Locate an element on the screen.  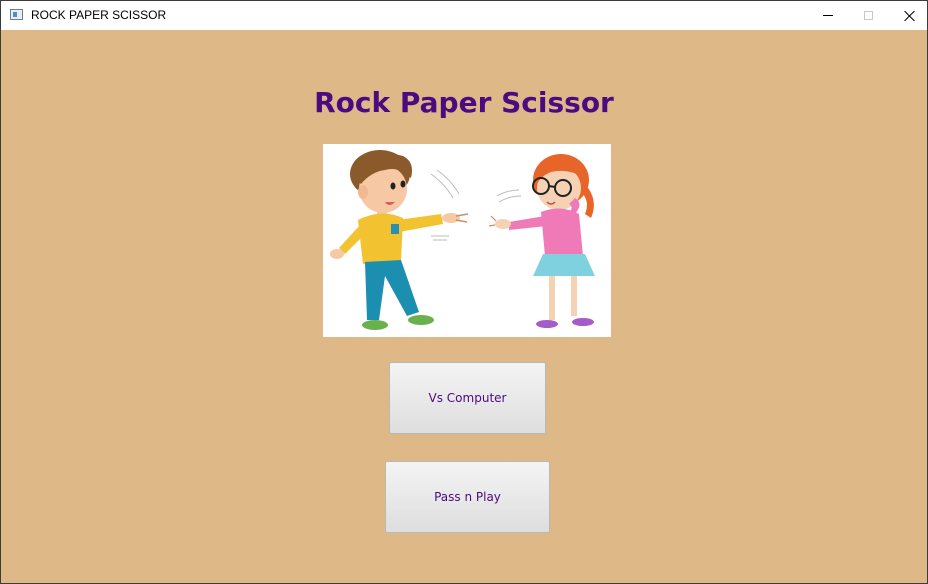
title-bar: ROCK PAPER SCISSOR is located at coordinates (464, 15).